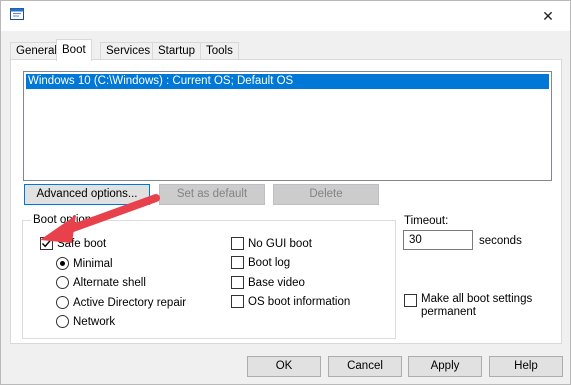 The width and height of the screenshot is (571, 385). I want to click on set-as-default-button: Set as default, so click(212, 194).